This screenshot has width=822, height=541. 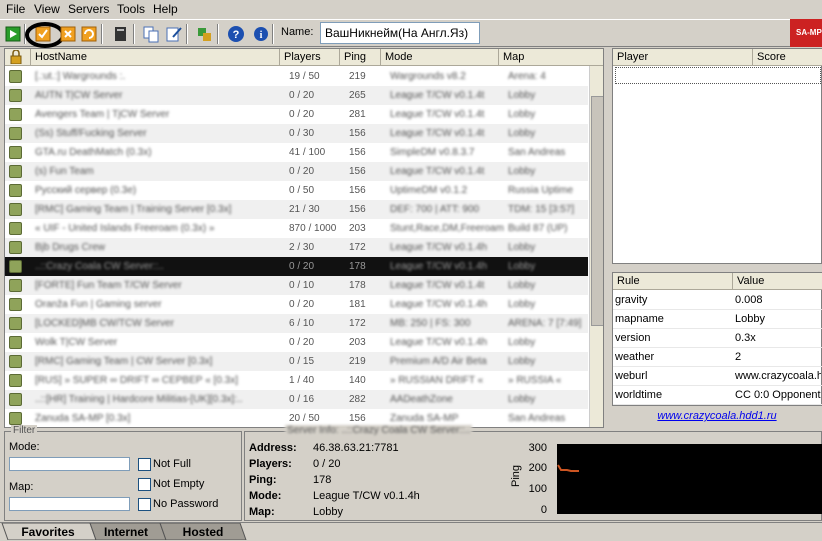 What do you see at coordinates (80, 76) in the screenshot?
I see `server-host-cell: [.:ut.:] Wargrounds :.` at bounding box center [80, 76].